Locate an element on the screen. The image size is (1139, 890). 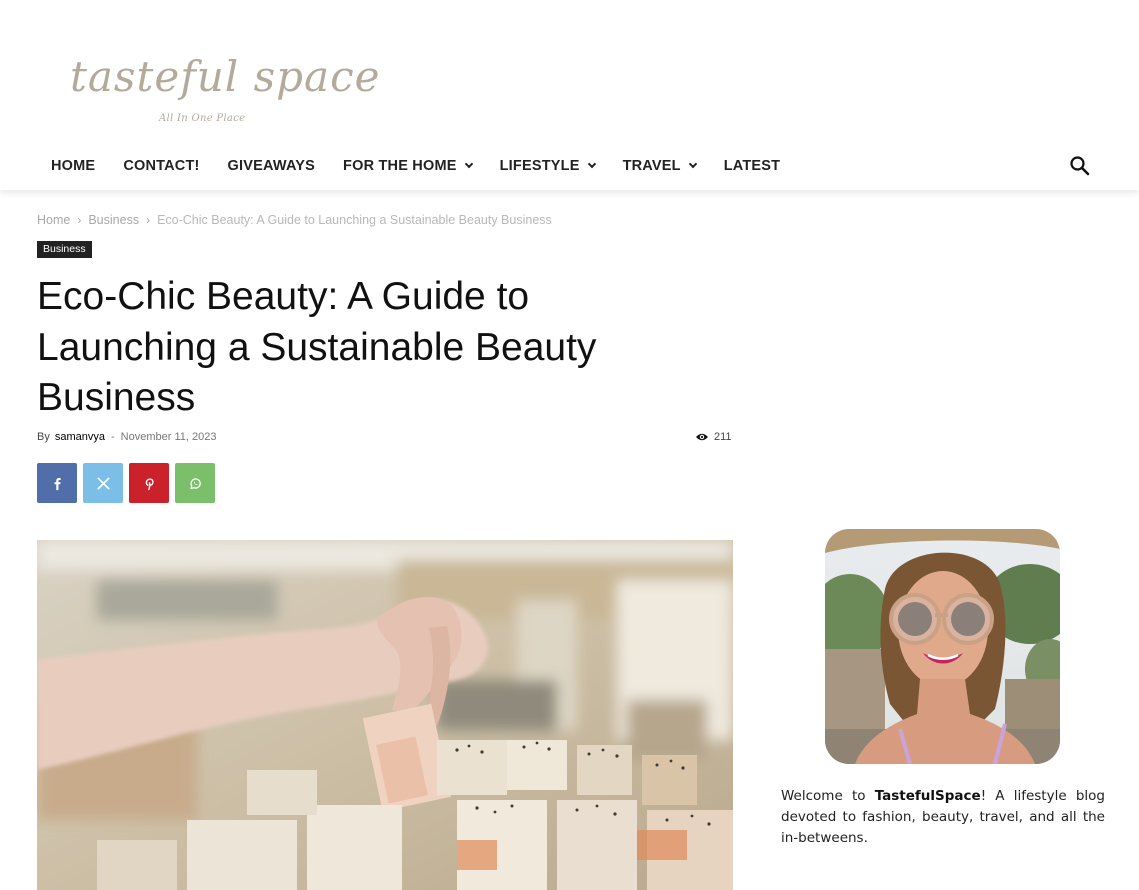
view-count-value: 211 is located at coordinates (723, 437).